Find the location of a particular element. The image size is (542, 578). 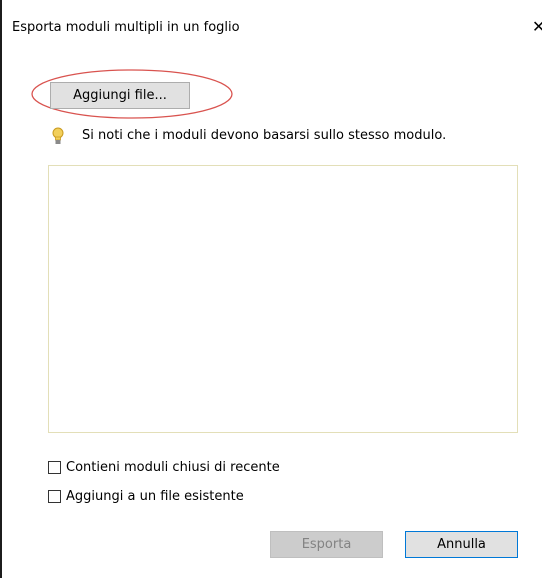

export-button: Esporta is located at coordinates (326, 544).